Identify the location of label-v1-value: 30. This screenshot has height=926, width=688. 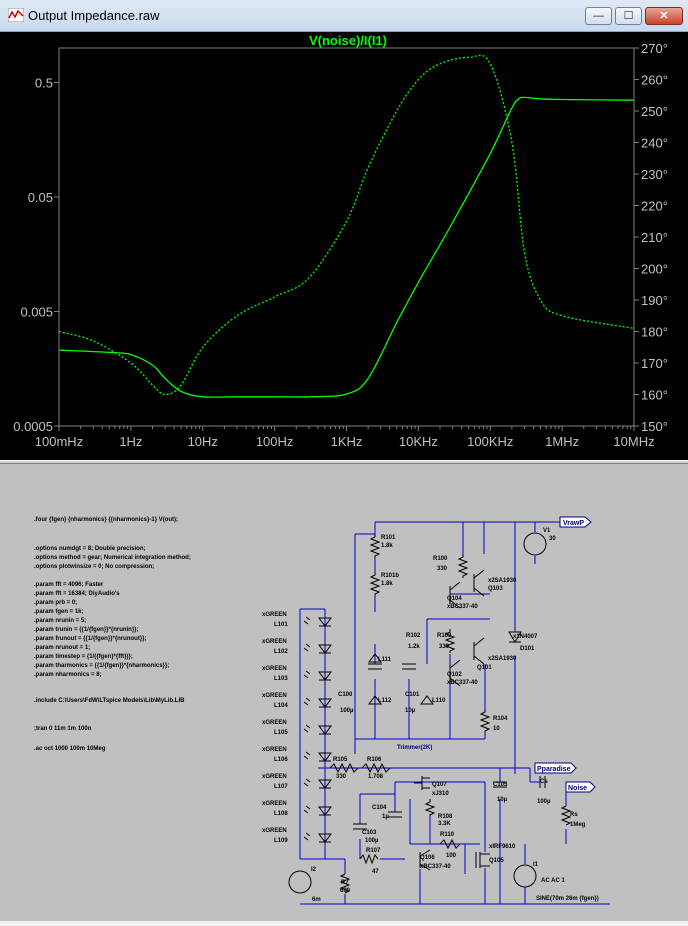
(552, 539).